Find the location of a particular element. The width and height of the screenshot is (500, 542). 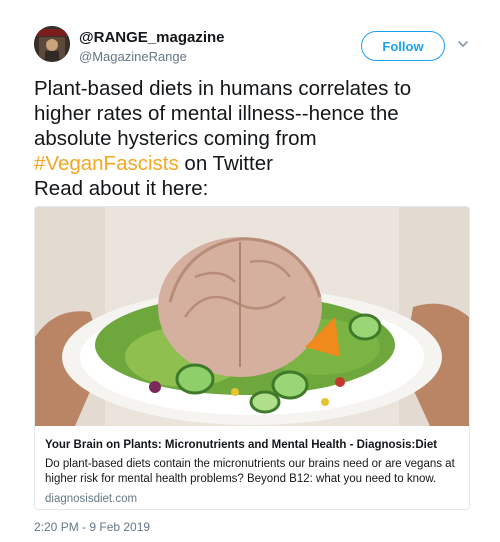

chevron-down-icon is located at coordinates (463, 44).